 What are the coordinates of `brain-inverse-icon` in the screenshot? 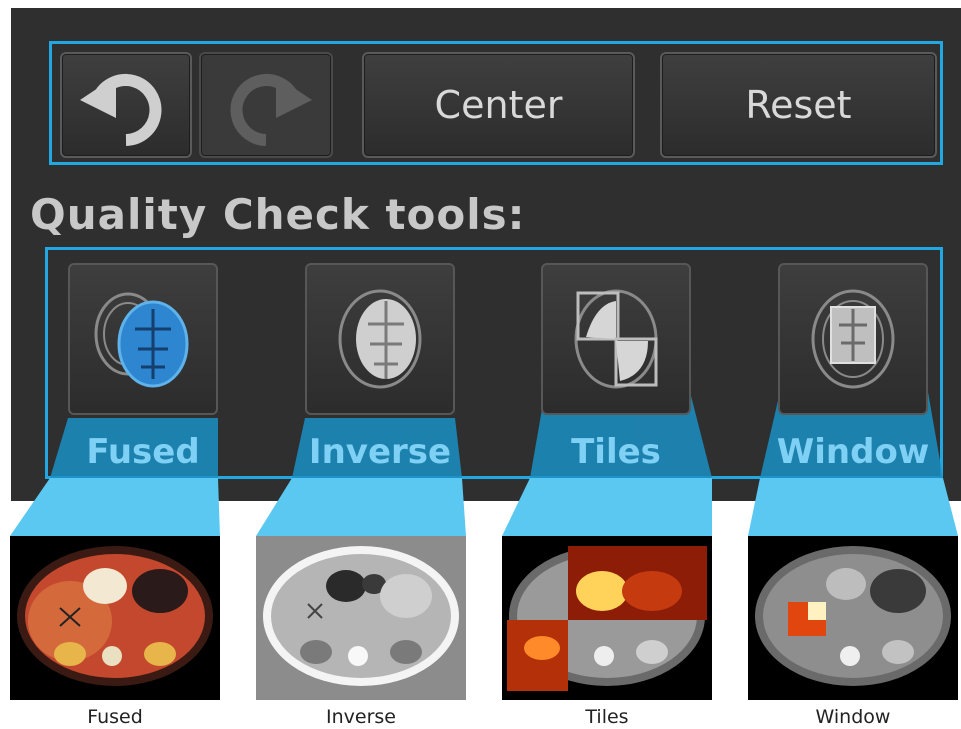 It's located at (380, 339).